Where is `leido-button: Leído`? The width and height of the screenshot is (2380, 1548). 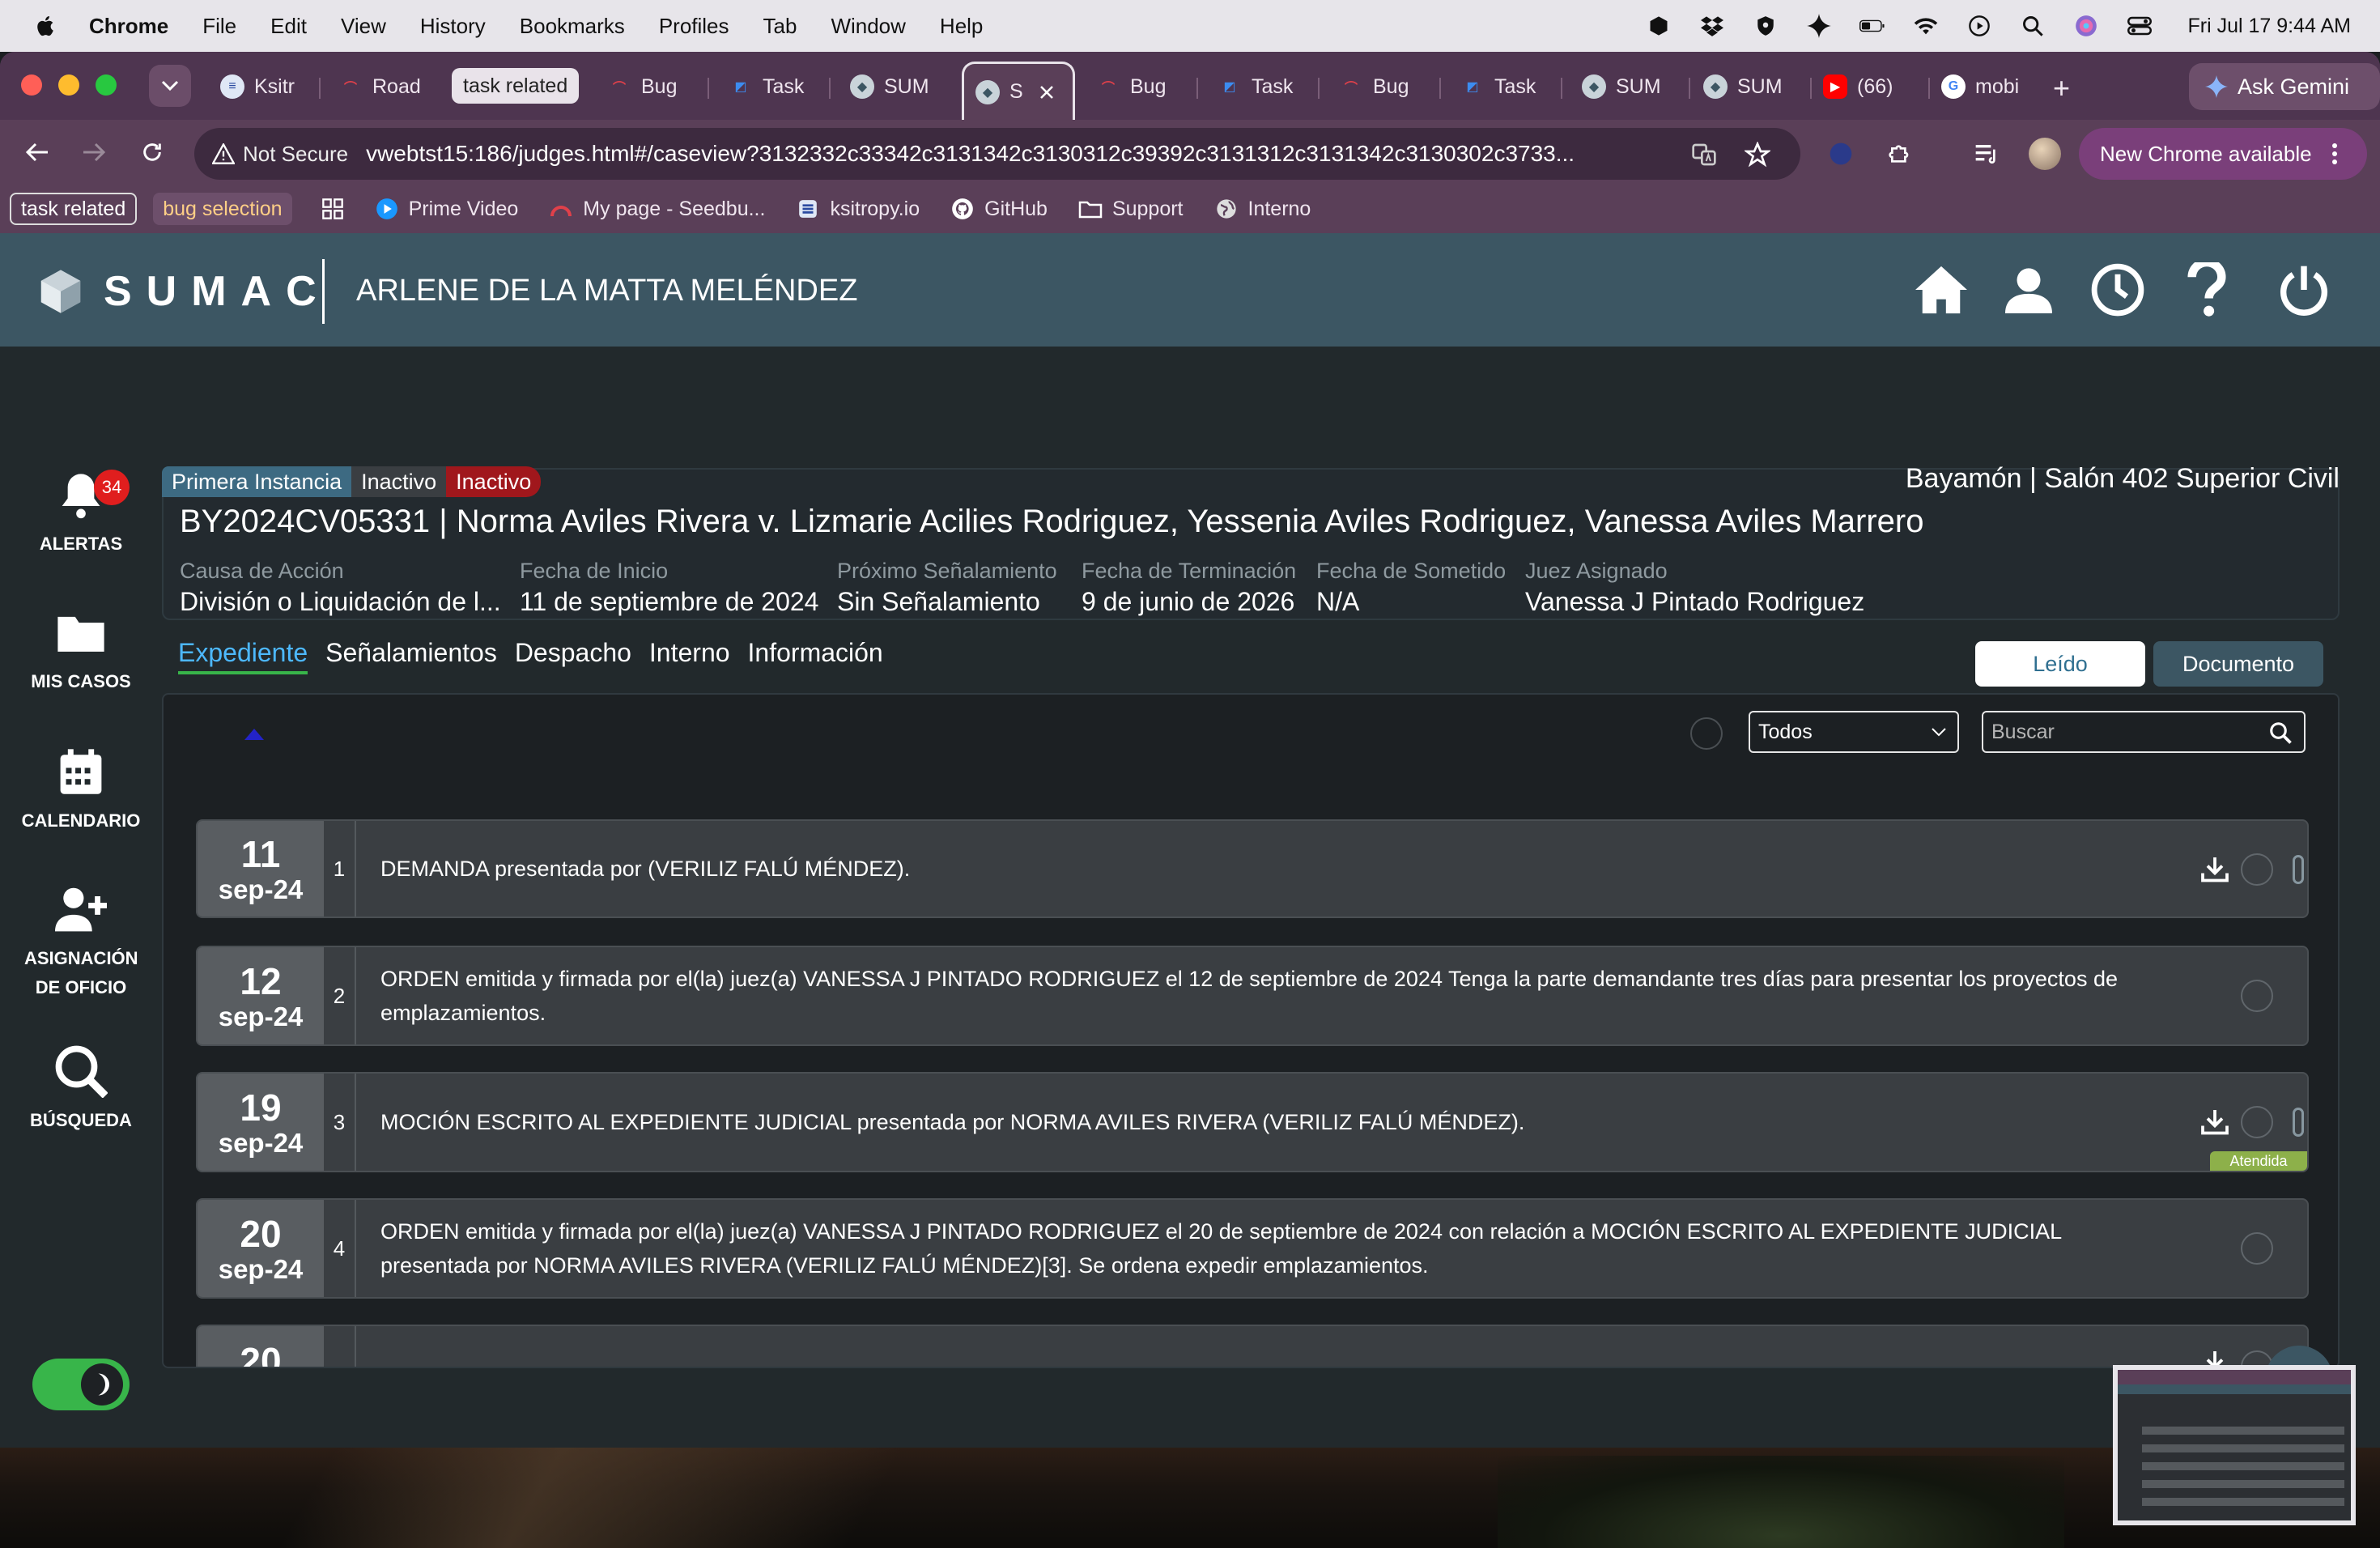 leido-button: Leído is located at coordinates (2060, 664).